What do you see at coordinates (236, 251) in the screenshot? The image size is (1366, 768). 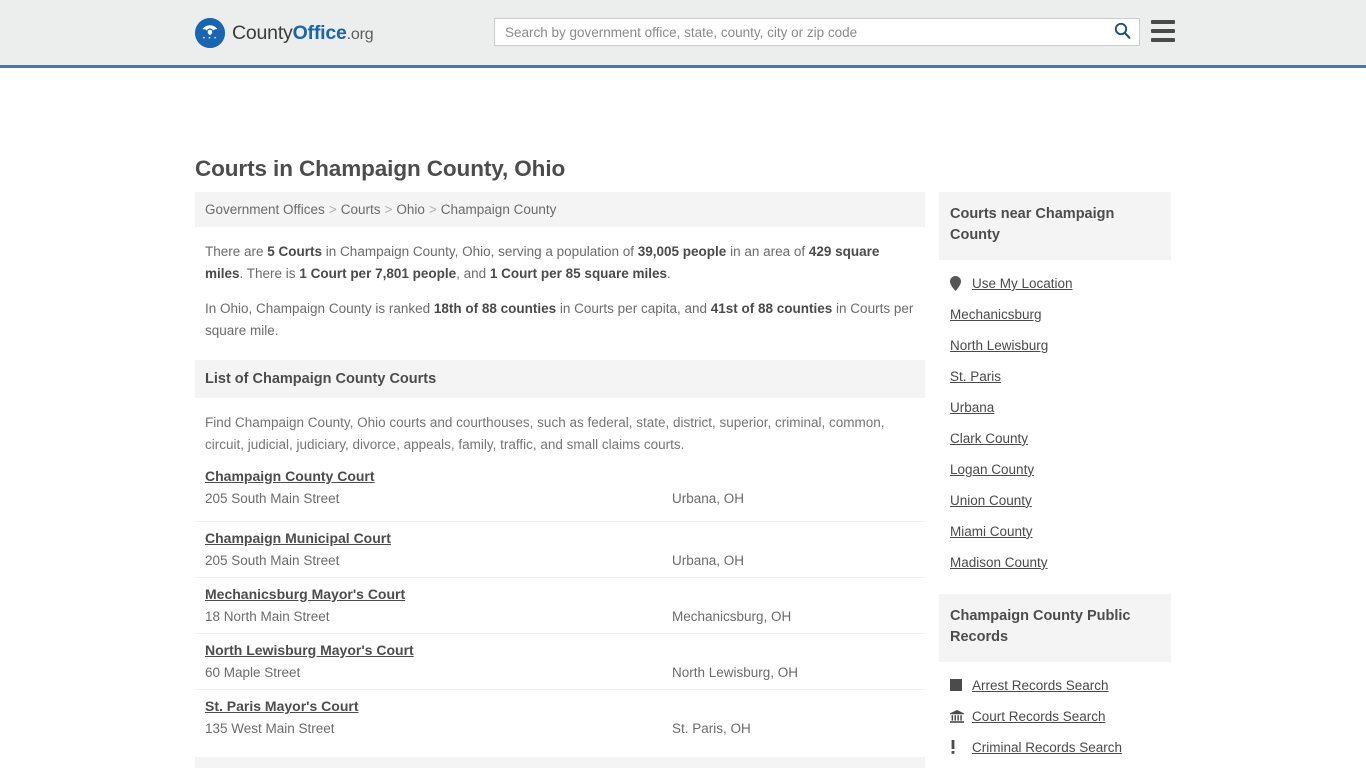 I see `stat-text: There are` at bounding box center [236, 251].